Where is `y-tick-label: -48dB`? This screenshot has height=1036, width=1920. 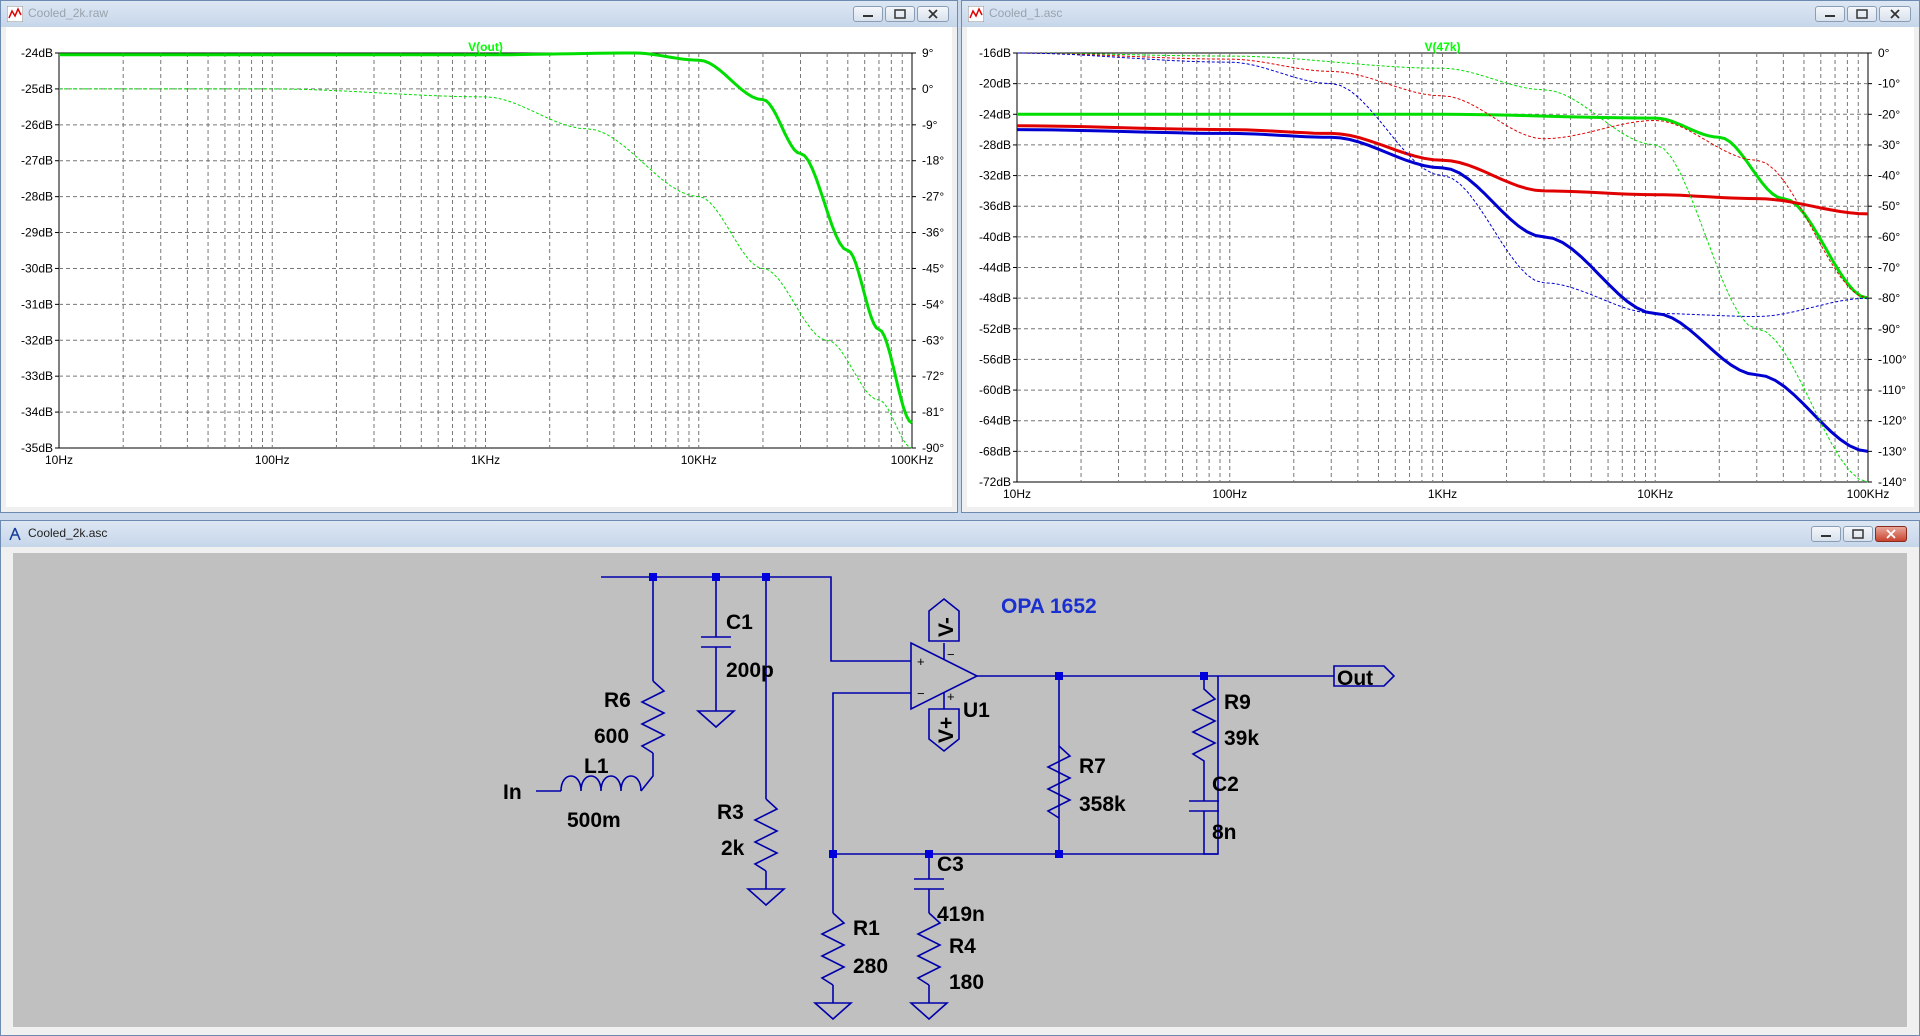
y-tick-label: -48dB is located at coordinates (995, 298).